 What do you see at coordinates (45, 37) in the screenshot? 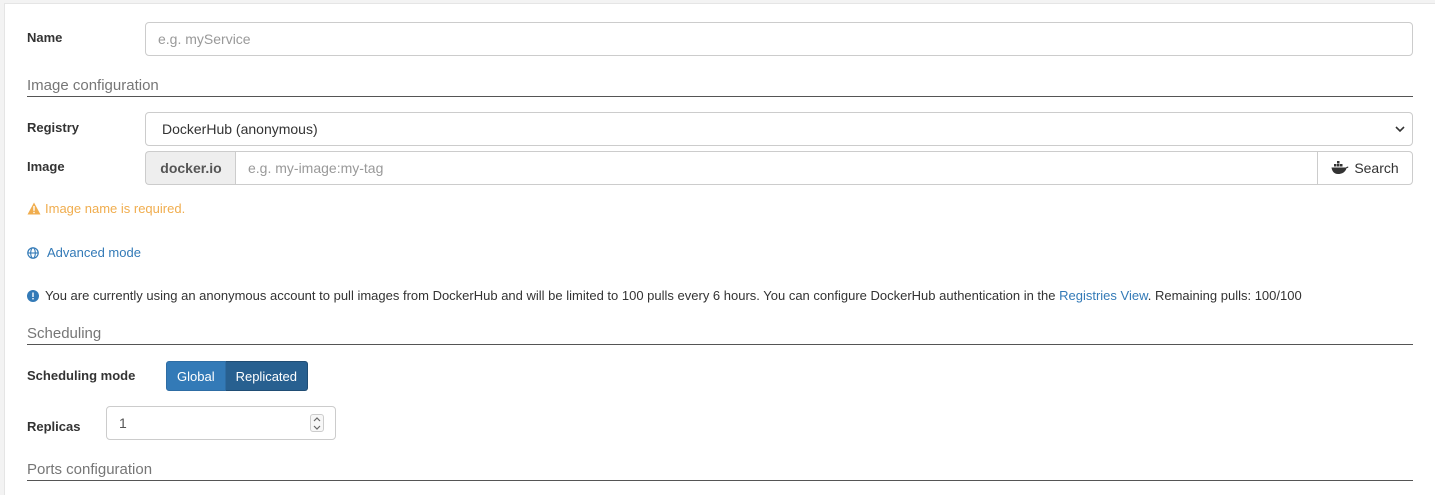
I see `name-label: Name` at bounding box center [45, 37].